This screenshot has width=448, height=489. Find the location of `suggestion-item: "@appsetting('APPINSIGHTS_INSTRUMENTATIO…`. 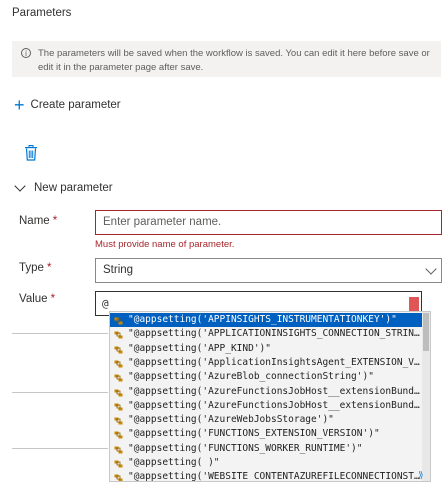

suggestion-item: "@appsetting('APPINSIGHTS_INSTRUMENTATIO… is located at coordinates (266, 320).